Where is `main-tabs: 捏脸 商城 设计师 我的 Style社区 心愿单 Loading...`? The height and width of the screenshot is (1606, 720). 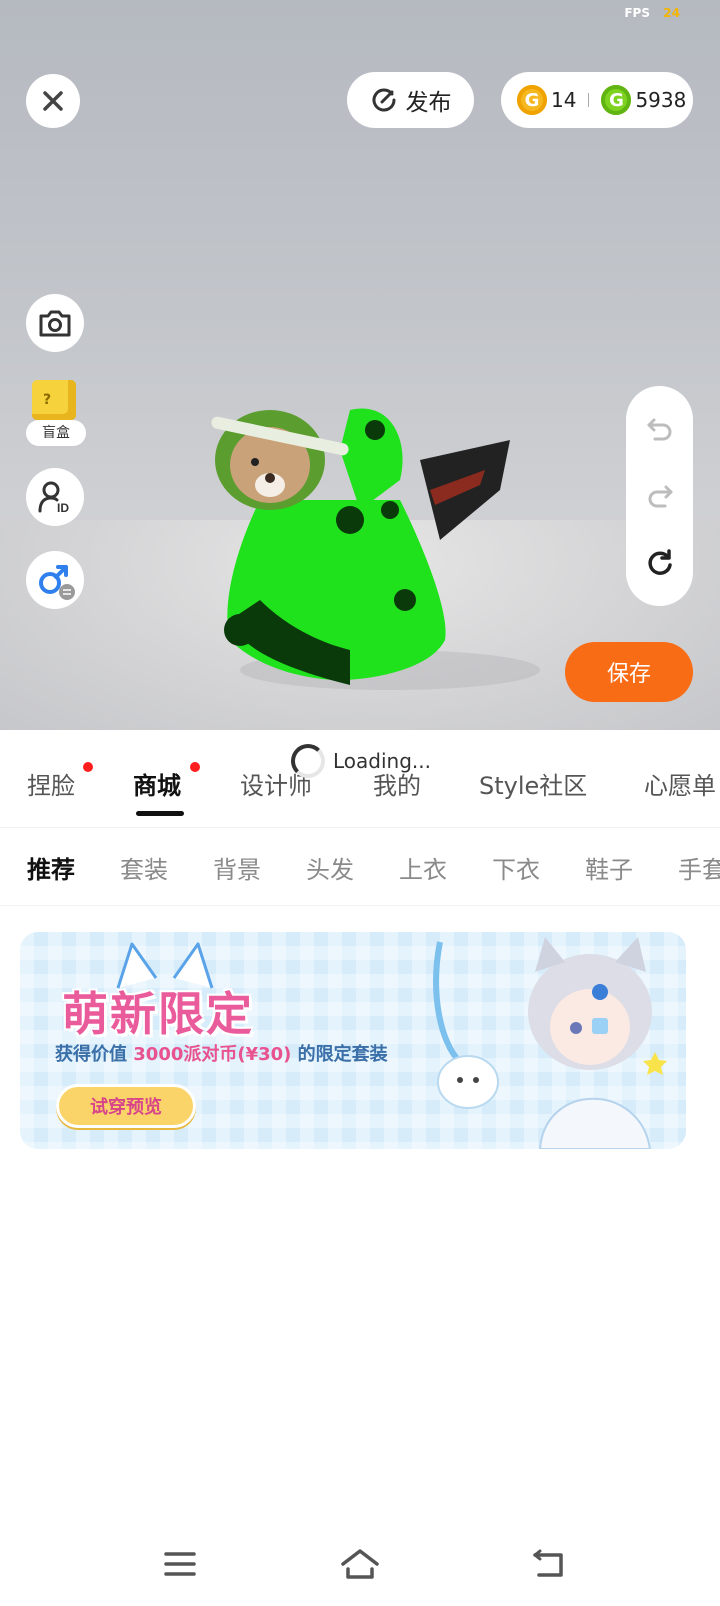 main-tabs: 捏脸 商城 设计师 我的 Style社区 心愿单 Loading... is located at coordinates (360, 779).